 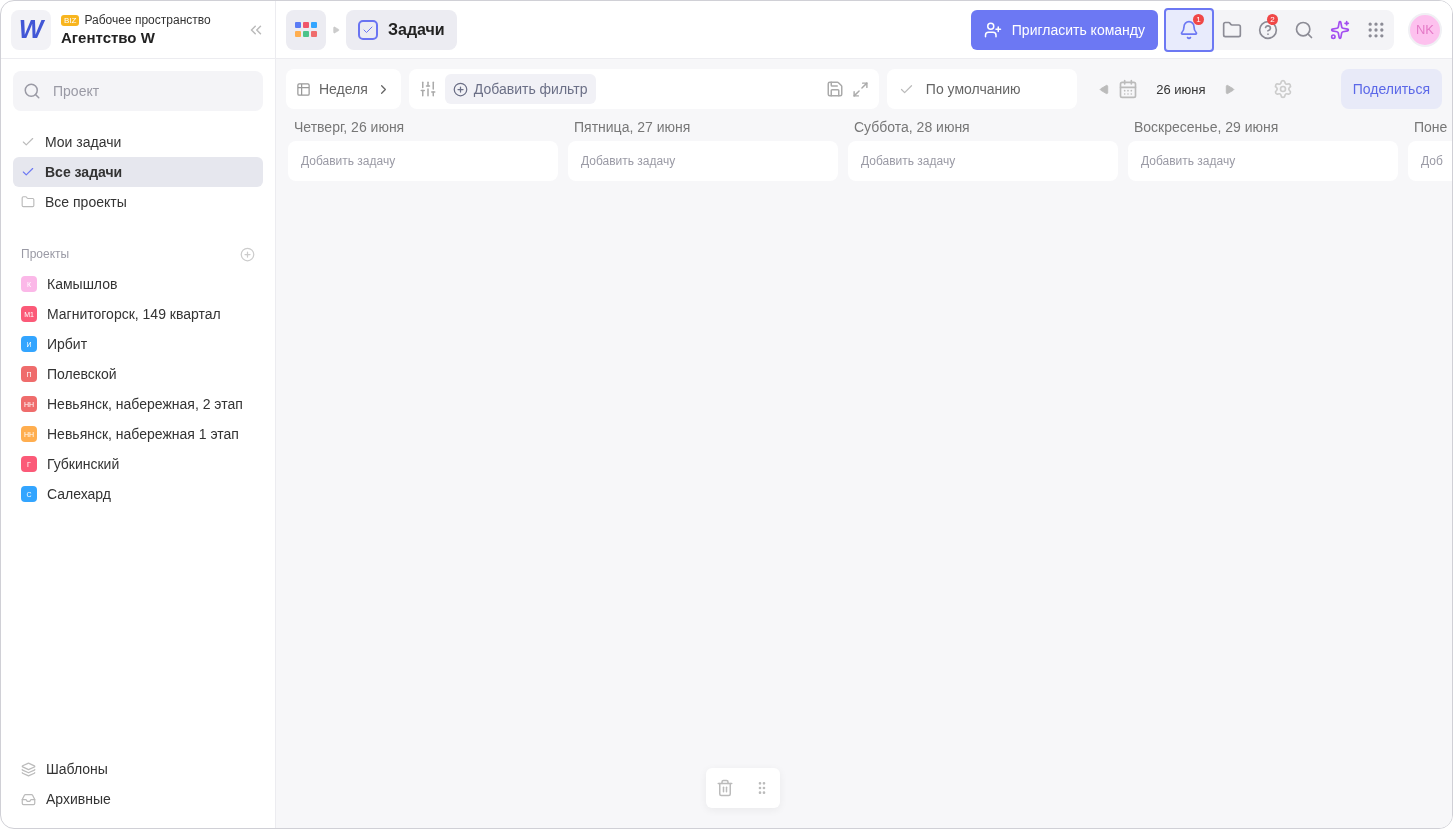 What do you see at coordinates (303, 89) in the screenshot?
I see `table-icon` at bounding box center [303, 89].